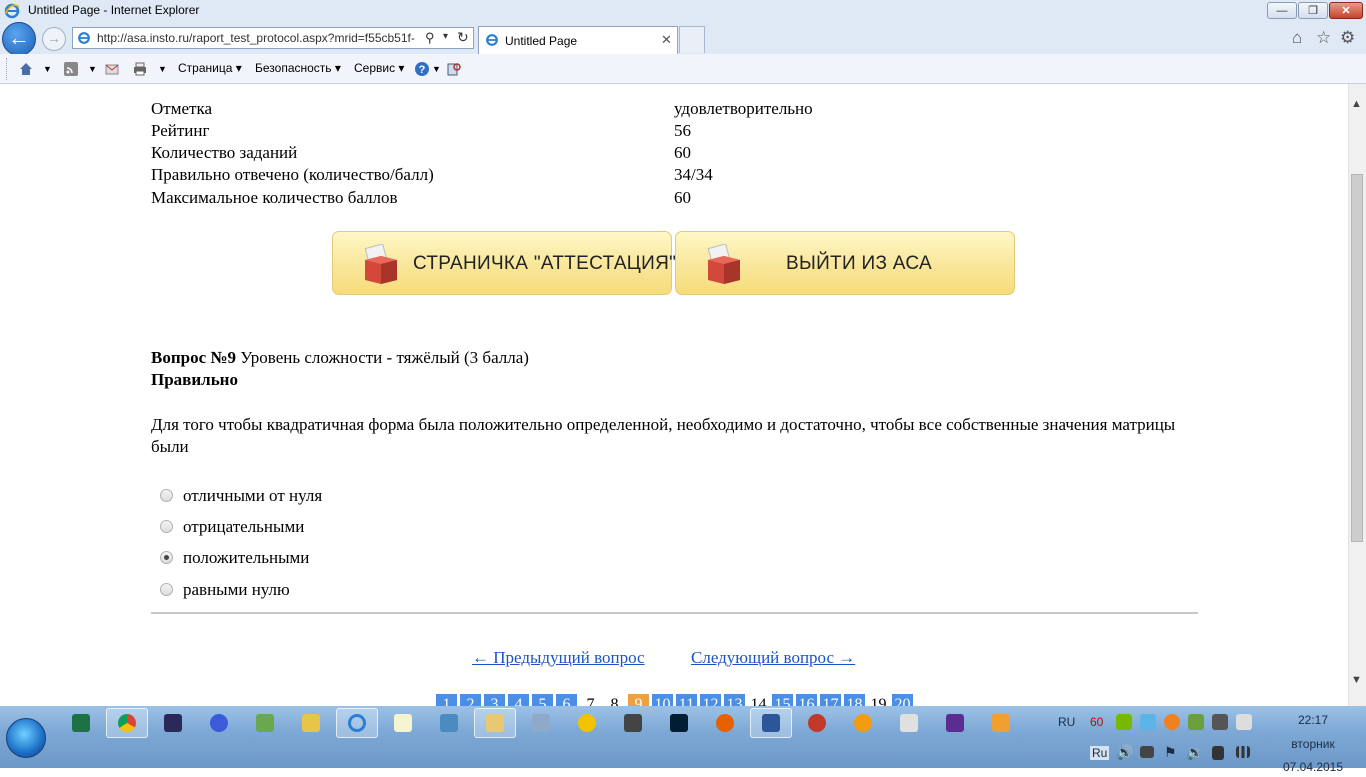  Describe the element at coordinates (1196, 722) in the screenshot. I see `tray-app-3-icon` at that location.